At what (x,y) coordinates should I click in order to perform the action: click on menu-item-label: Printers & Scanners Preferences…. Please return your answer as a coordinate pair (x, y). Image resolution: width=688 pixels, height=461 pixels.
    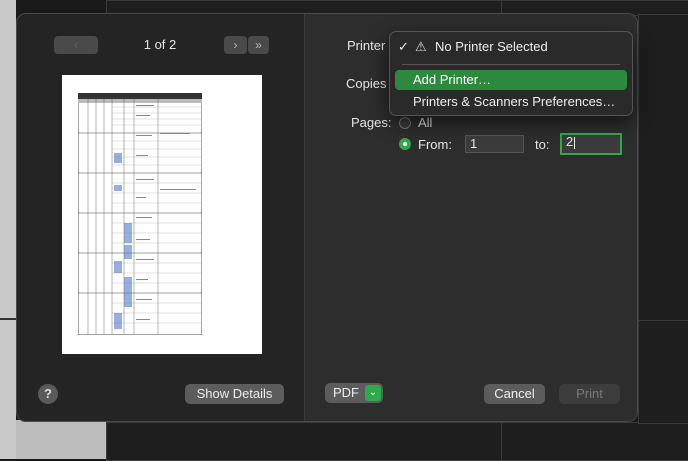
    Looking at the image, I should click on (514, 101).